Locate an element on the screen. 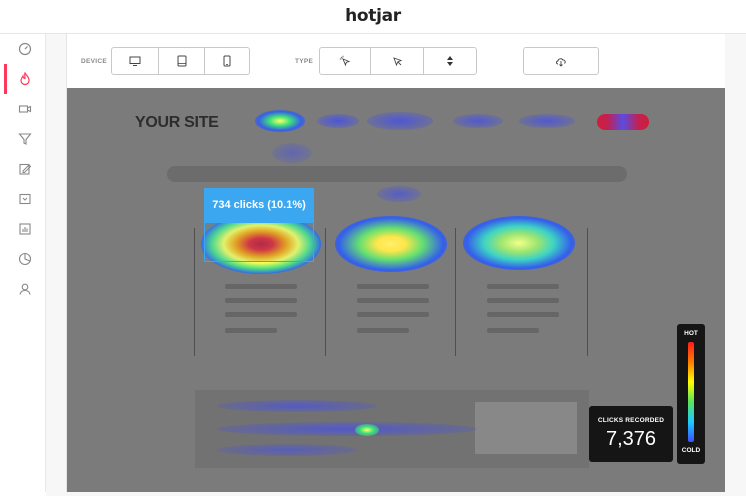 This screenshot has width=746, height=496. hotjar-logo: hotjar is located at coordinates (373, 16).